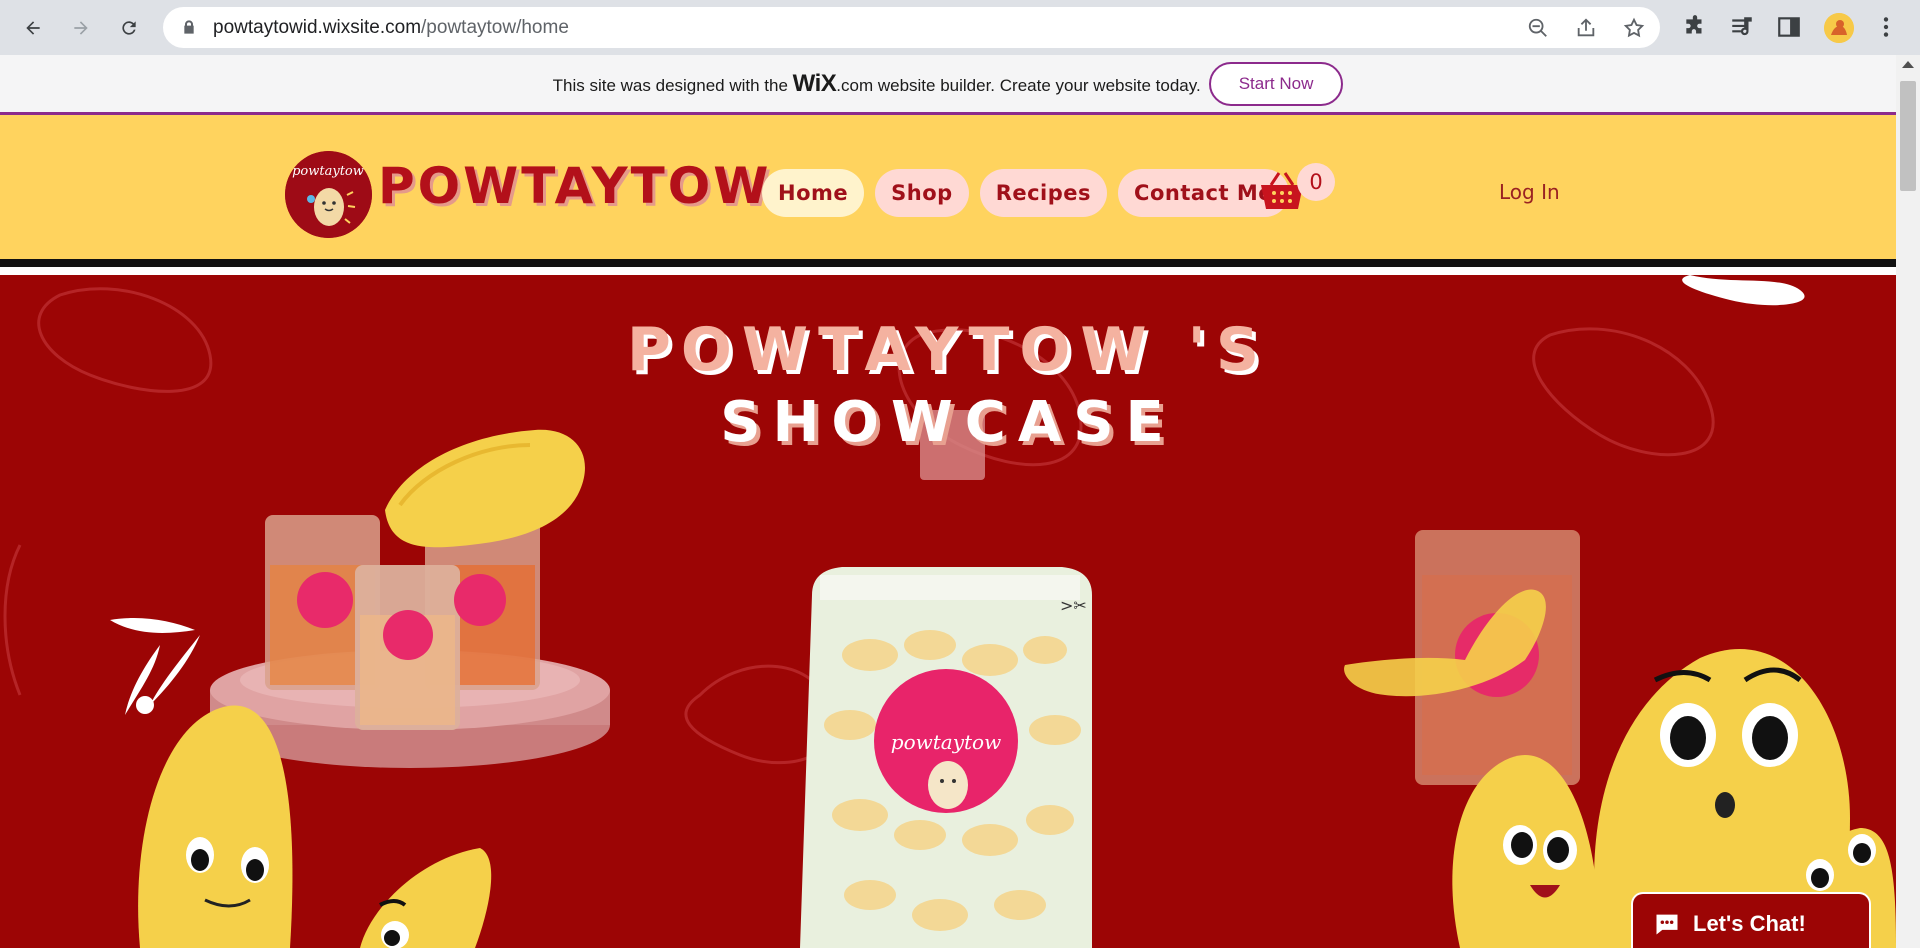 The image size is (1920, 948). Describe the element at coordinates (1749, 923) in the screenshot. I see `chat-label: Let's Chat!` at that location.